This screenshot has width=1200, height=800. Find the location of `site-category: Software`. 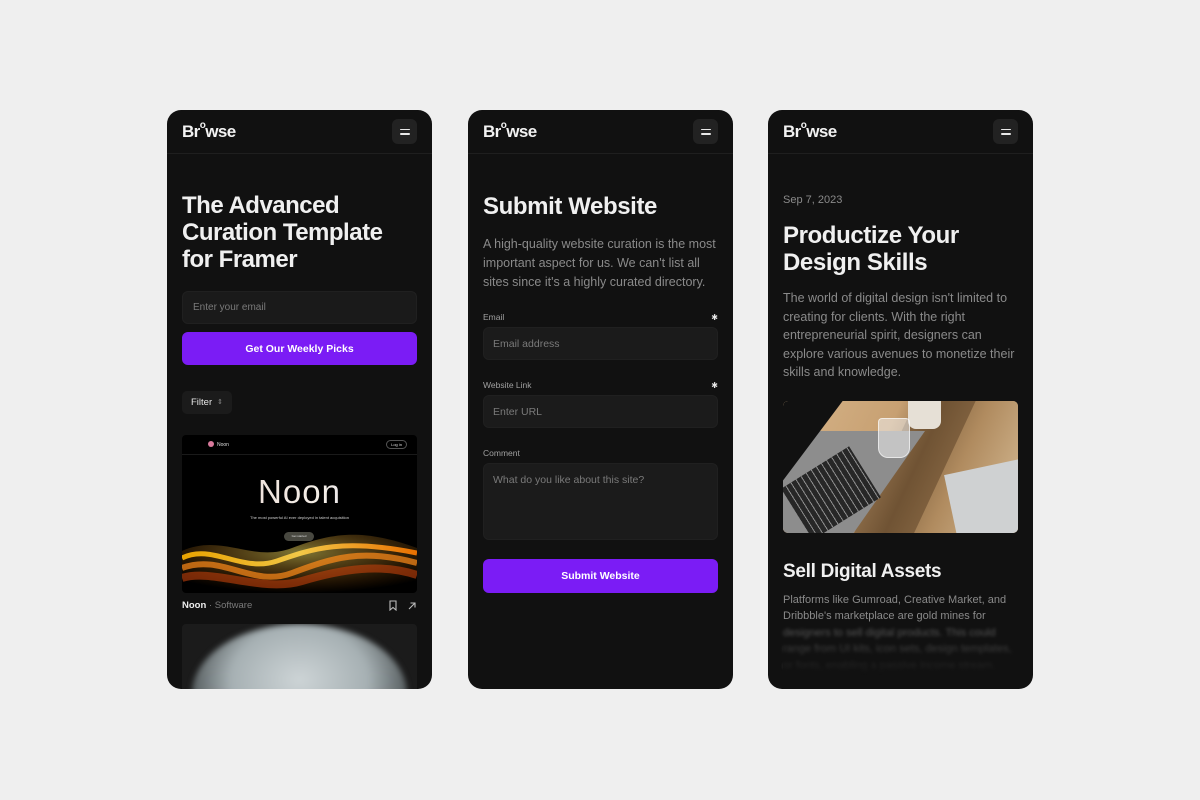

site-category: Software is located at coordinates (233, 605).